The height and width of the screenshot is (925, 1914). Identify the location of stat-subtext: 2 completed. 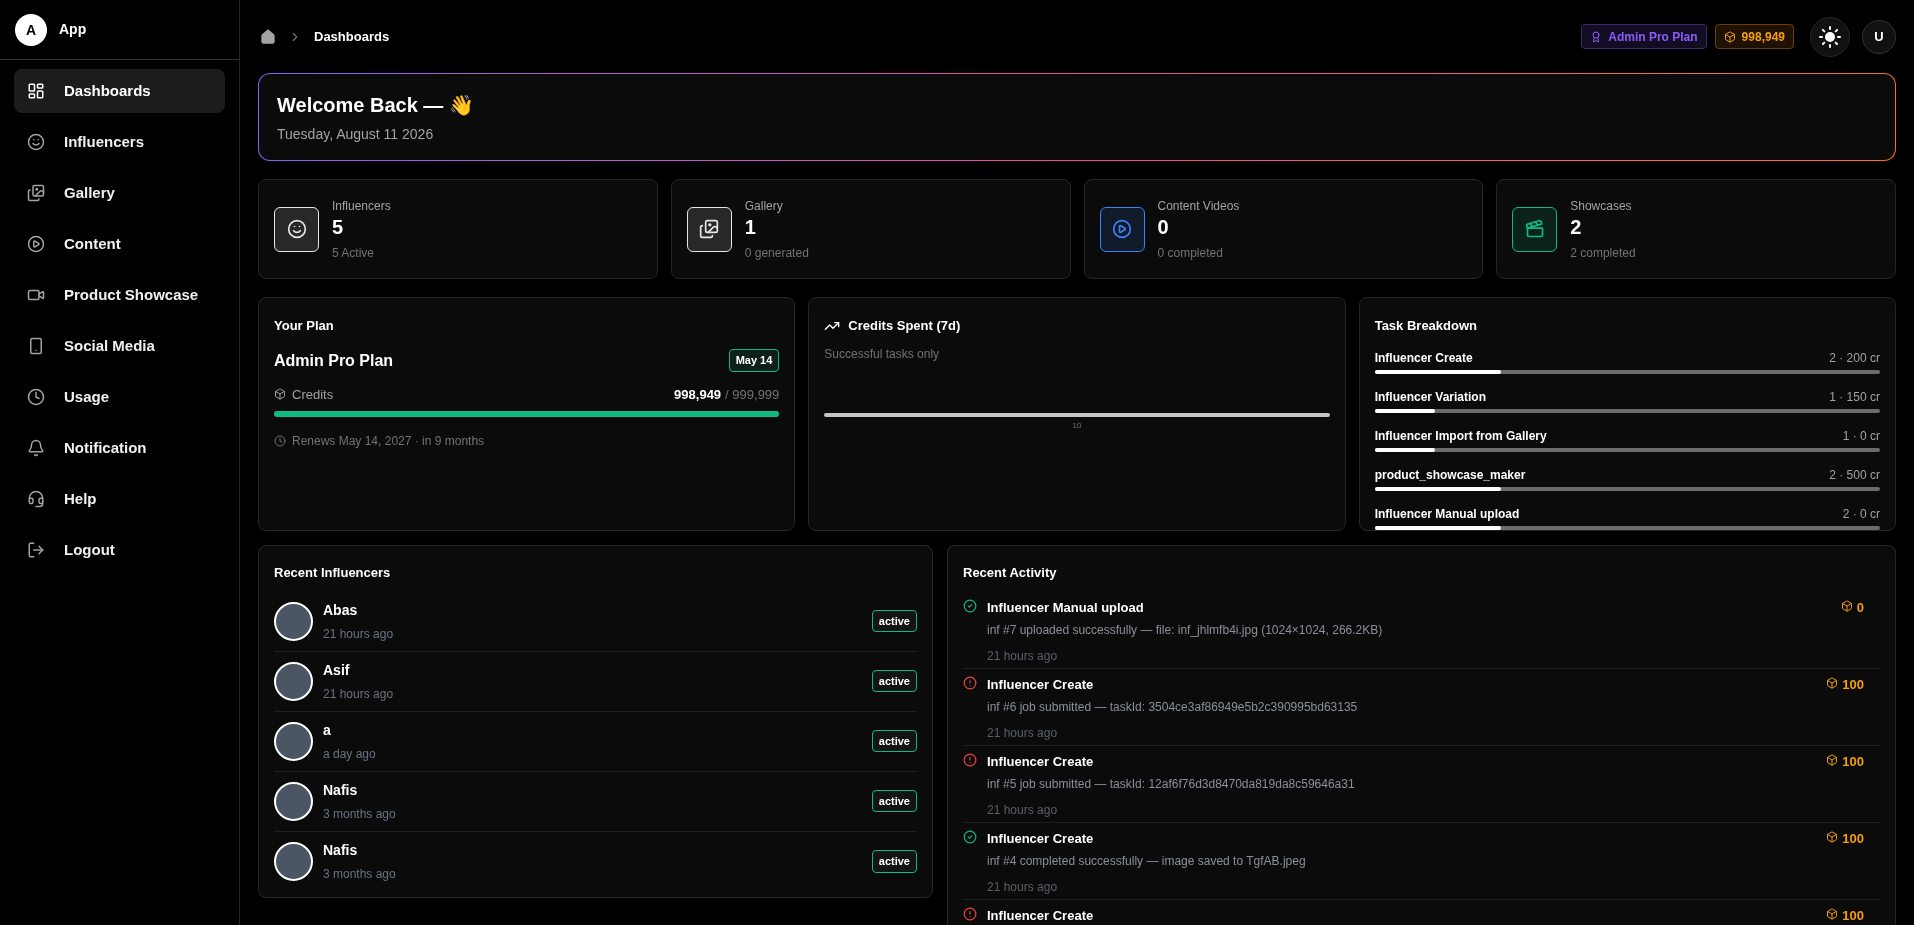
(1603, 253).